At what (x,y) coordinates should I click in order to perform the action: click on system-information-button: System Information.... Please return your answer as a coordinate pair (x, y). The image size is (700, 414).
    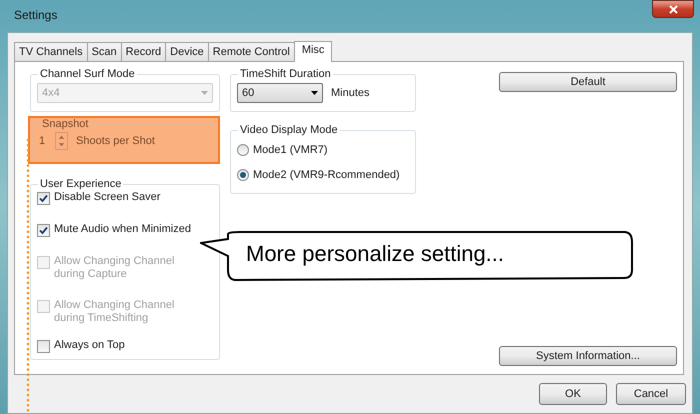
    Looking at the image, I should click on (588, 356).